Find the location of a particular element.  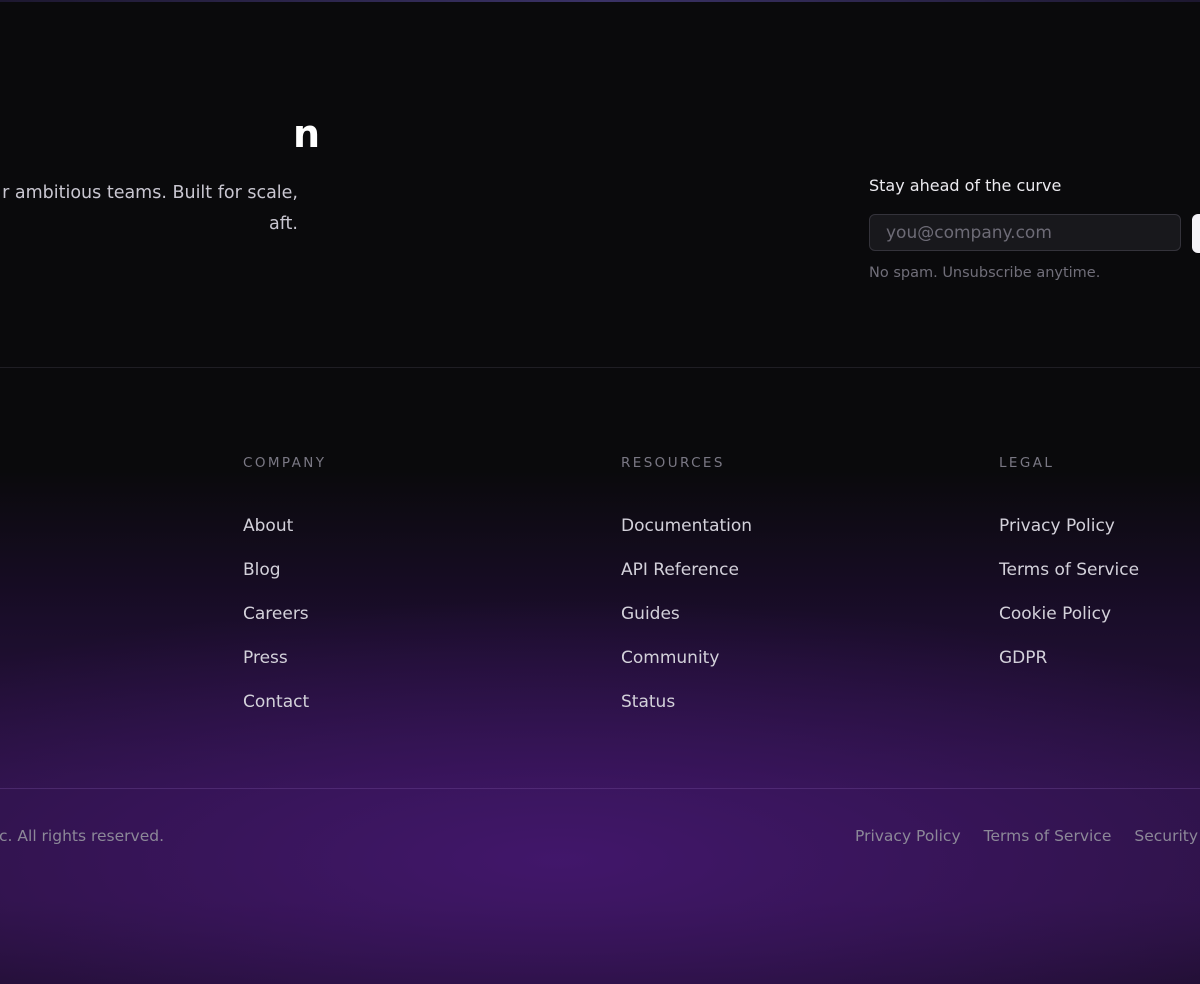

bottom-link-privacy-policy: Privacy Policy is located at coordinates (908, 836).